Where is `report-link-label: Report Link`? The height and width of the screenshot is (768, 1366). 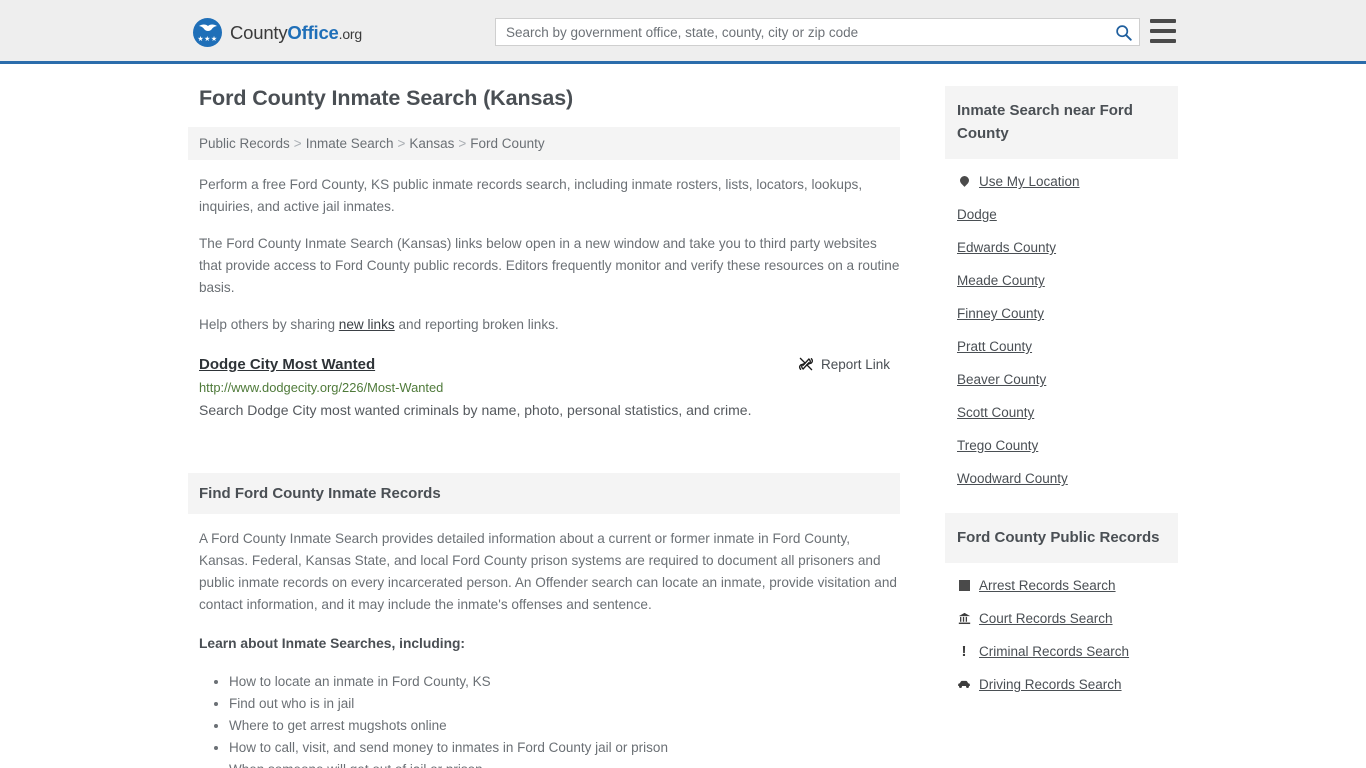
report-link-label: Report Link is located at coordinates (855, 364).